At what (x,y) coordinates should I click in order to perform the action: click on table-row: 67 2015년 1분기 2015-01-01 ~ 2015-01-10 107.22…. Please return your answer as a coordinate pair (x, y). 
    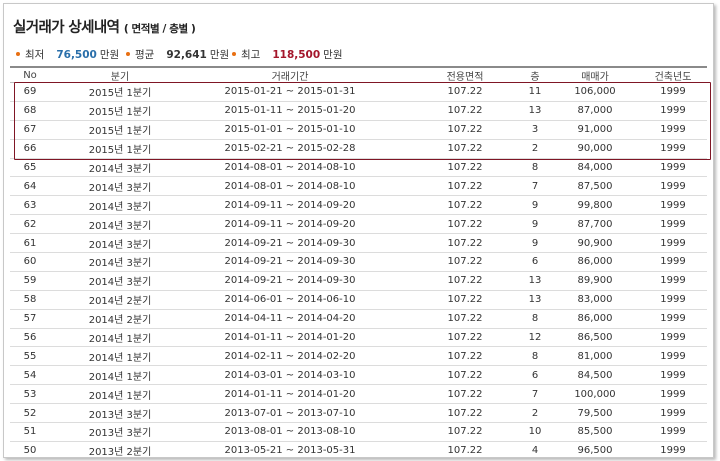
    Looking at the image, I should click on (358, 130).